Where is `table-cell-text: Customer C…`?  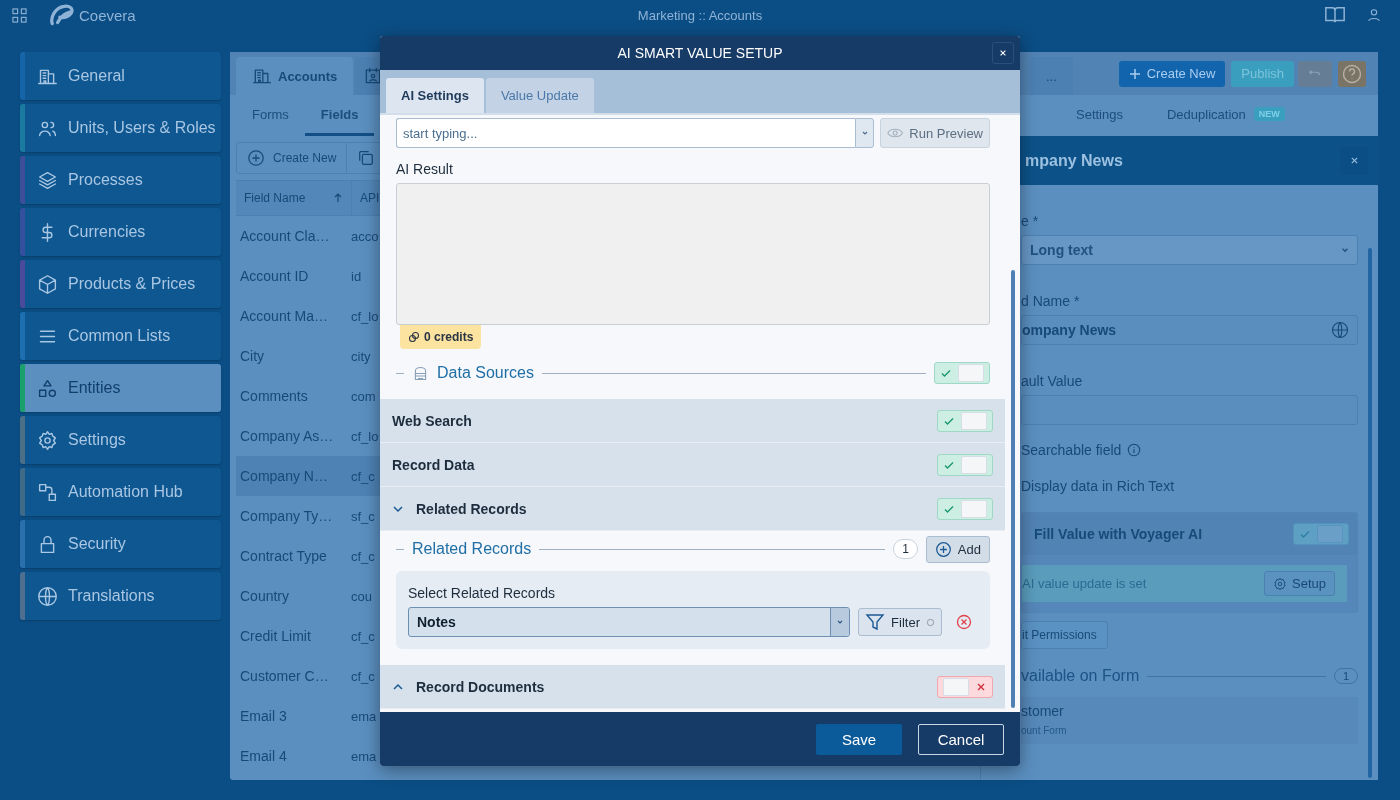 table-cell-text: Customer C… is located at coordinates (284, 676).